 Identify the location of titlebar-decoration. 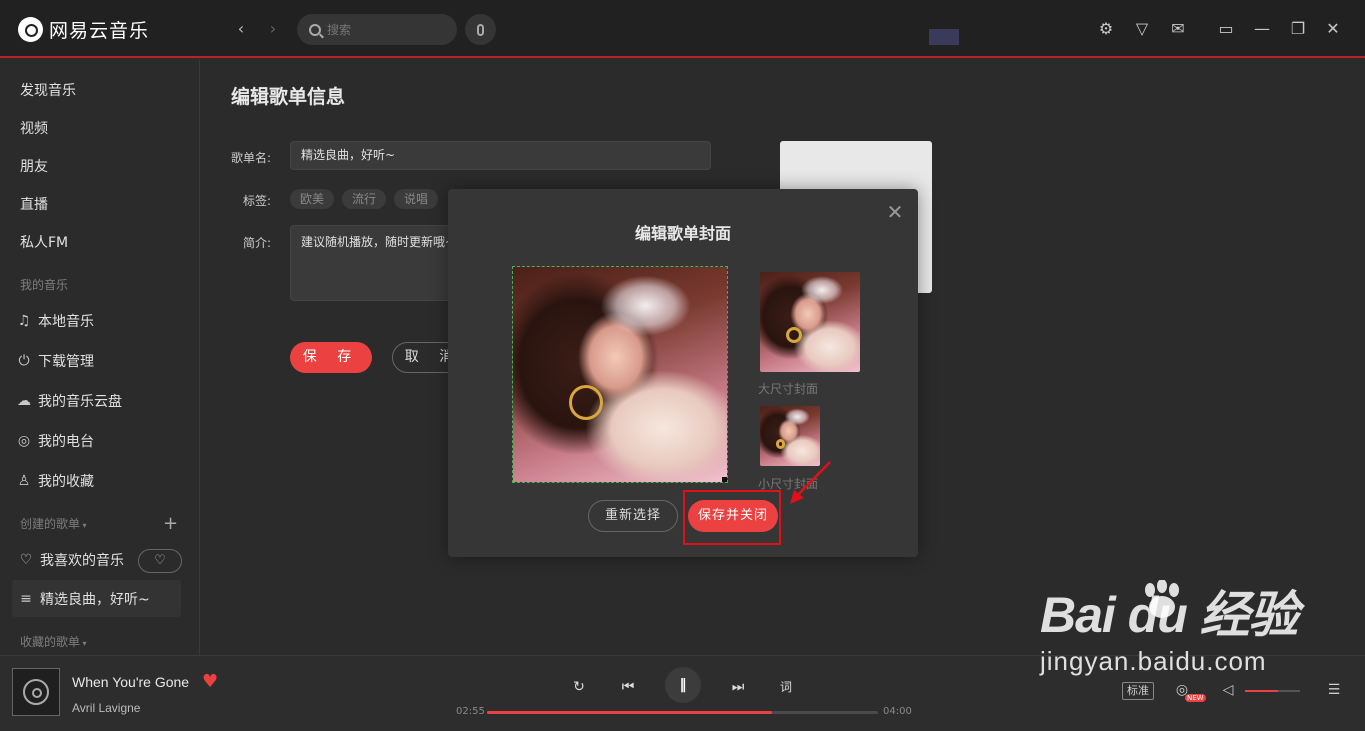
(944, 37).